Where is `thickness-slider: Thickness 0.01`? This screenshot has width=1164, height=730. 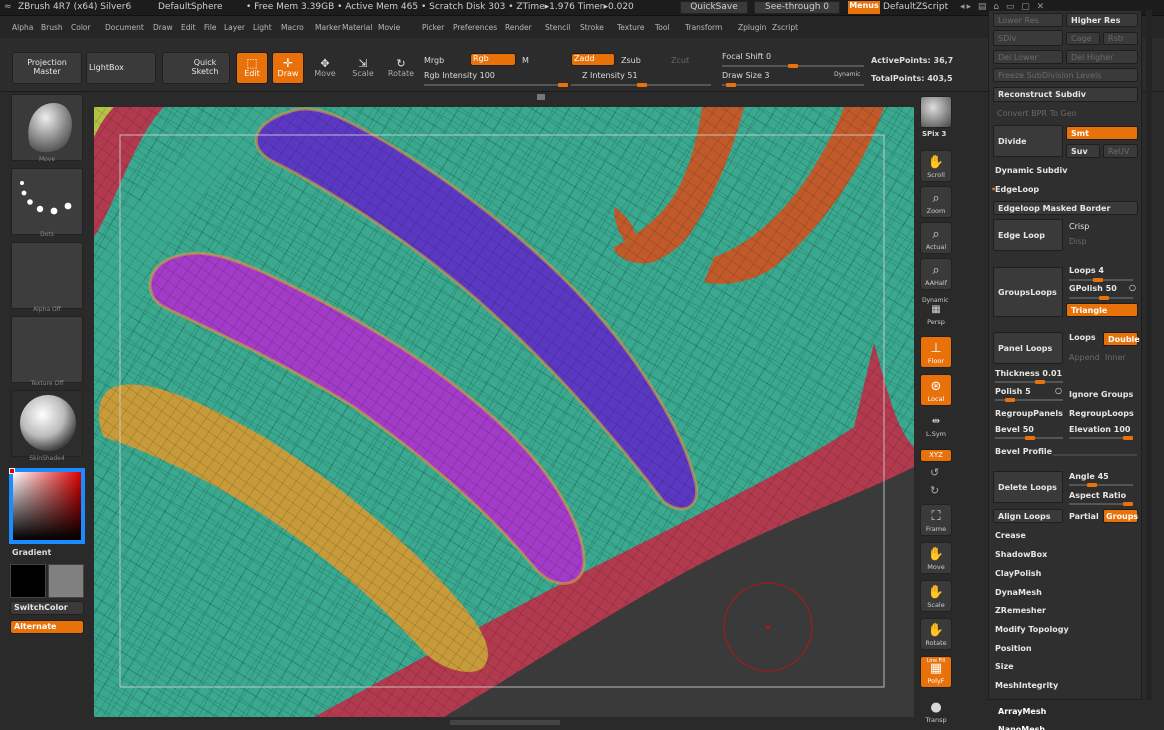
thickness-slider: Thickness 0.01 is located at coordinates (1028, 373).